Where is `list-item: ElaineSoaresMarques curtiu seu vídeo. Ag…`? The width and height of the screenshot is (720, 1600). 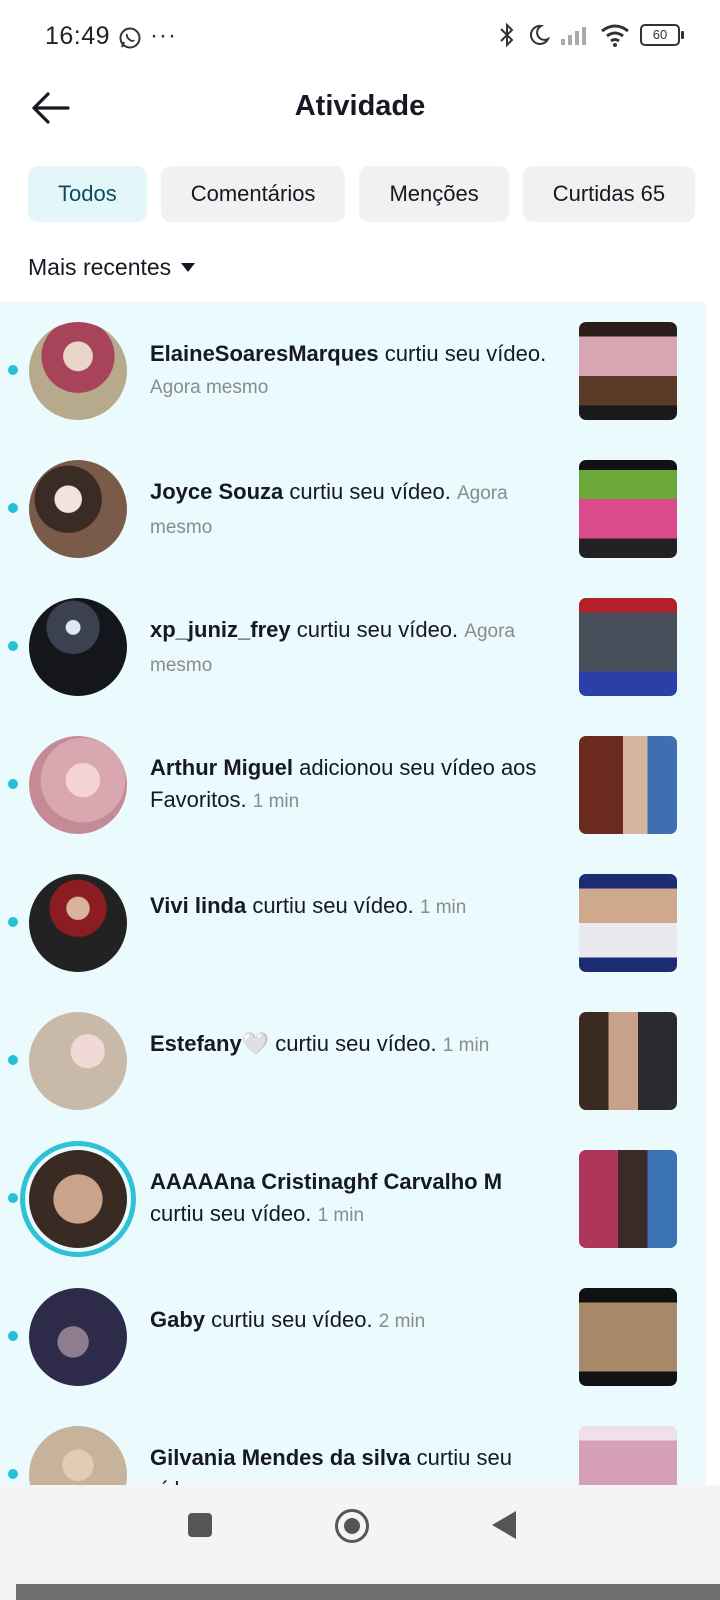
list-item: ElaineSoaresMarques curtiu seu vídeo. Ag… is located at coordinates (353, 371).